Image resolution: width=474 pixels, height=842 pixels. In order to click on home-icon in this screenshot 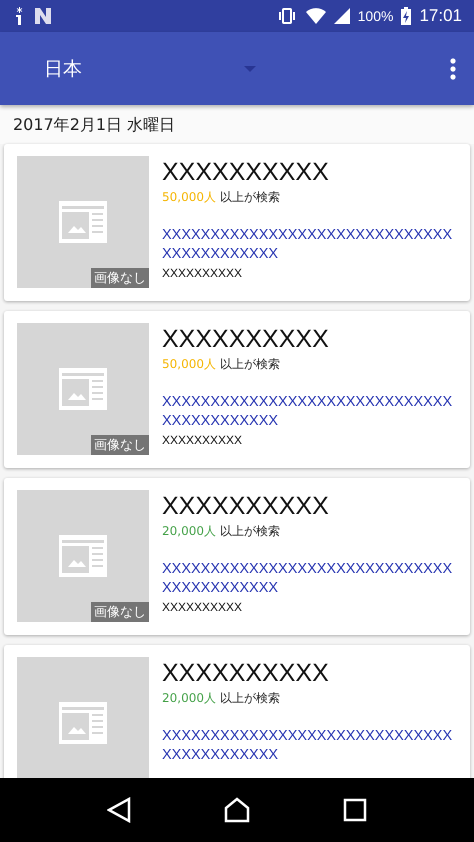, I will do `click(237, 810)`.